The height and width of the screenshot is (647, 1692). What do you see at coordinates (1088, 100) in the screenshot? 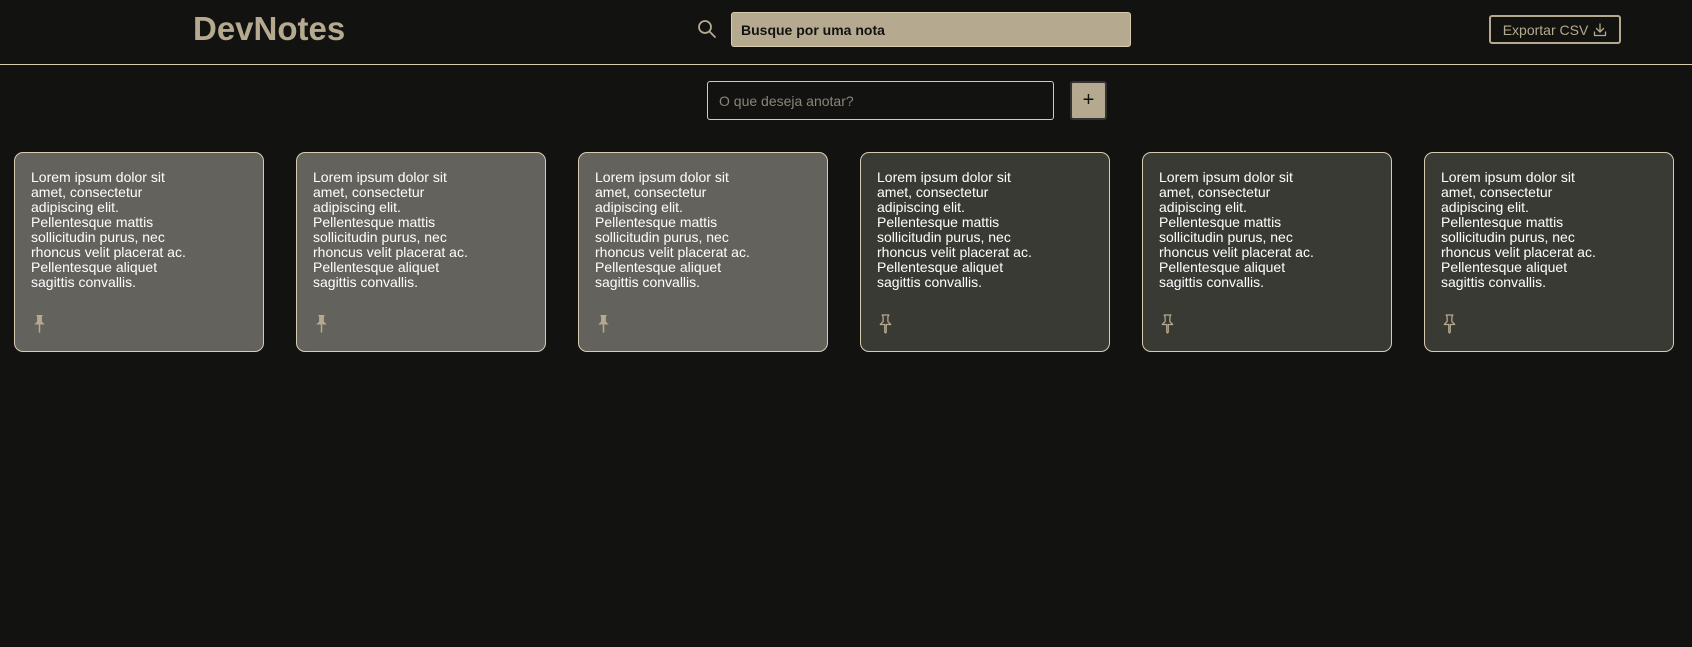
I see `add-note-button: +` at bounding box center [1088, 100].